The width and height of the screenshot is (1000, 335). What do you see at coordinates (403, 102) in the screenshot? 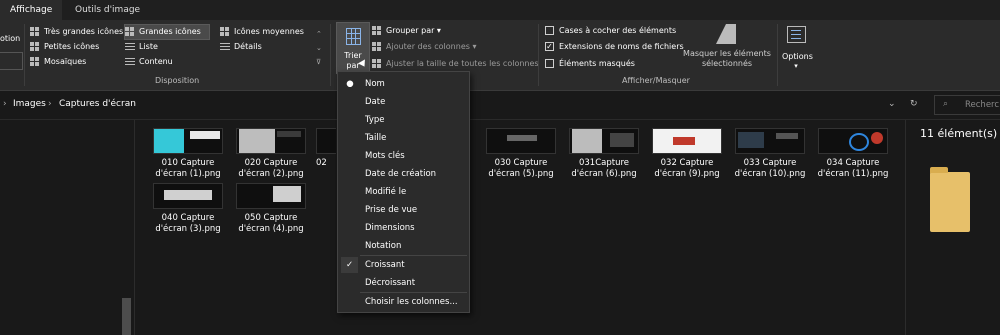
I see `menu-item-date: Date` at bounding box center [403, 102].